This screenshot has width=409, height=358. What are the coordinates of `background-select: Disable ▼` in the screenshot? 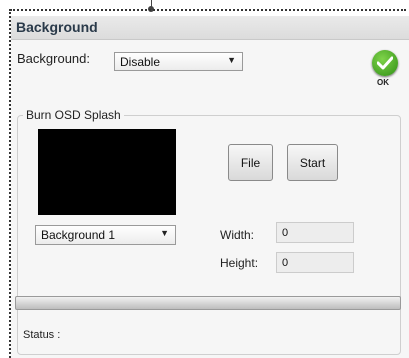 It's located at (178, 61).